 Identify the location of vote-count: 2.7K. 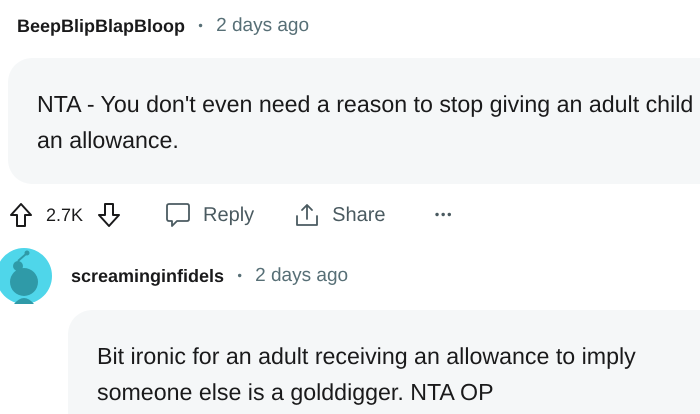
(65, 215).